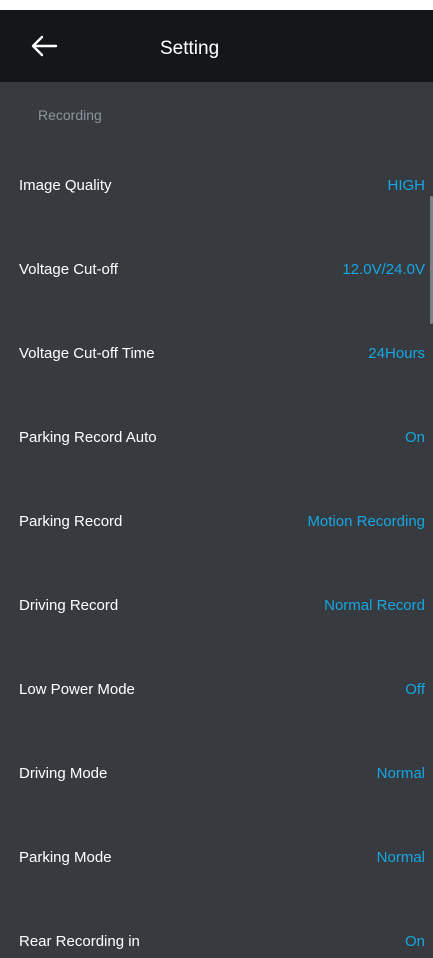 The image size is (433, 958). I want to click on setting-row-parking-record-auto: Parking Record Auto On, so click(216, 438).